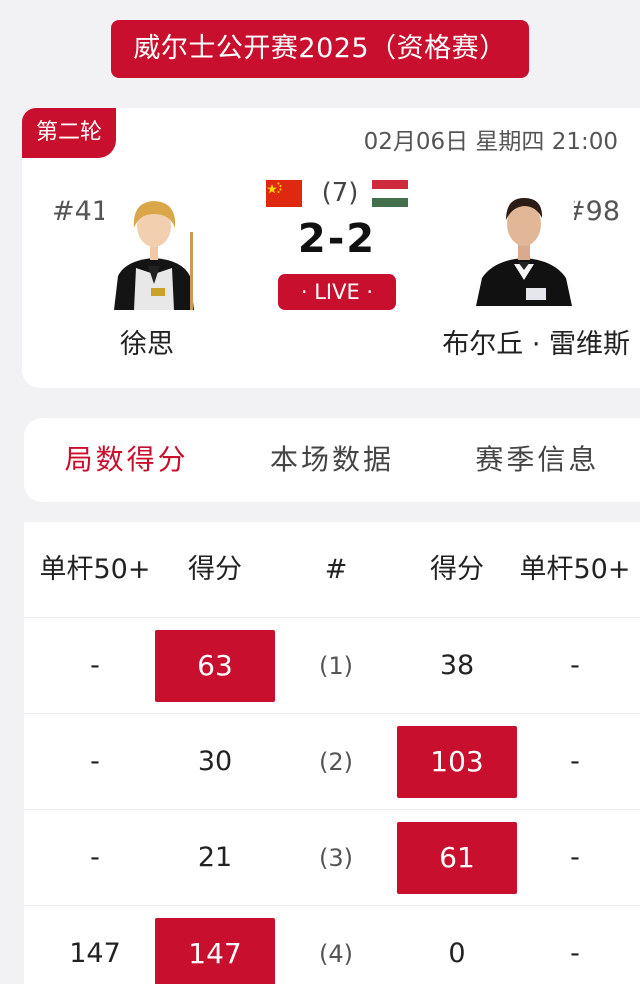 Image resolution: width=640 pixels, height=984 pixels. What do you see at coordinates (126, 460) in the screenshot?
I see `tab-frame-scores: 局数得分` at bounding box center [126, 460].